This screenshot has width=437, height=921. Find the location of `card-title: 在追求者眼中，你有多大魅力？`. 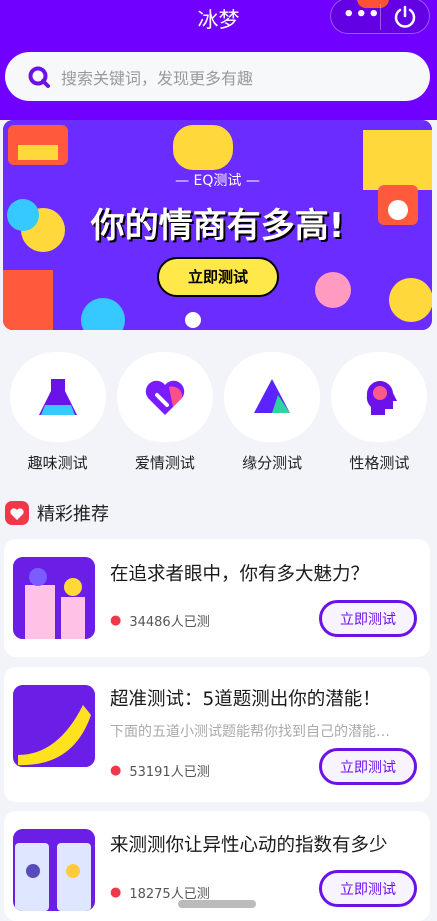

card-title: 在追求者眼中，你有多大魅力？ is located at coordinates (240, 574).